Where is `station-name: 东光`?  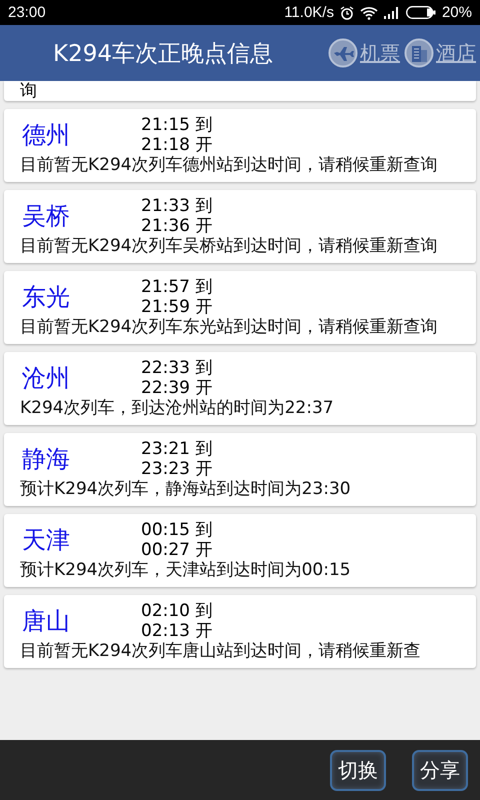 station-name: 东光 is located at coordinates (46, 297).